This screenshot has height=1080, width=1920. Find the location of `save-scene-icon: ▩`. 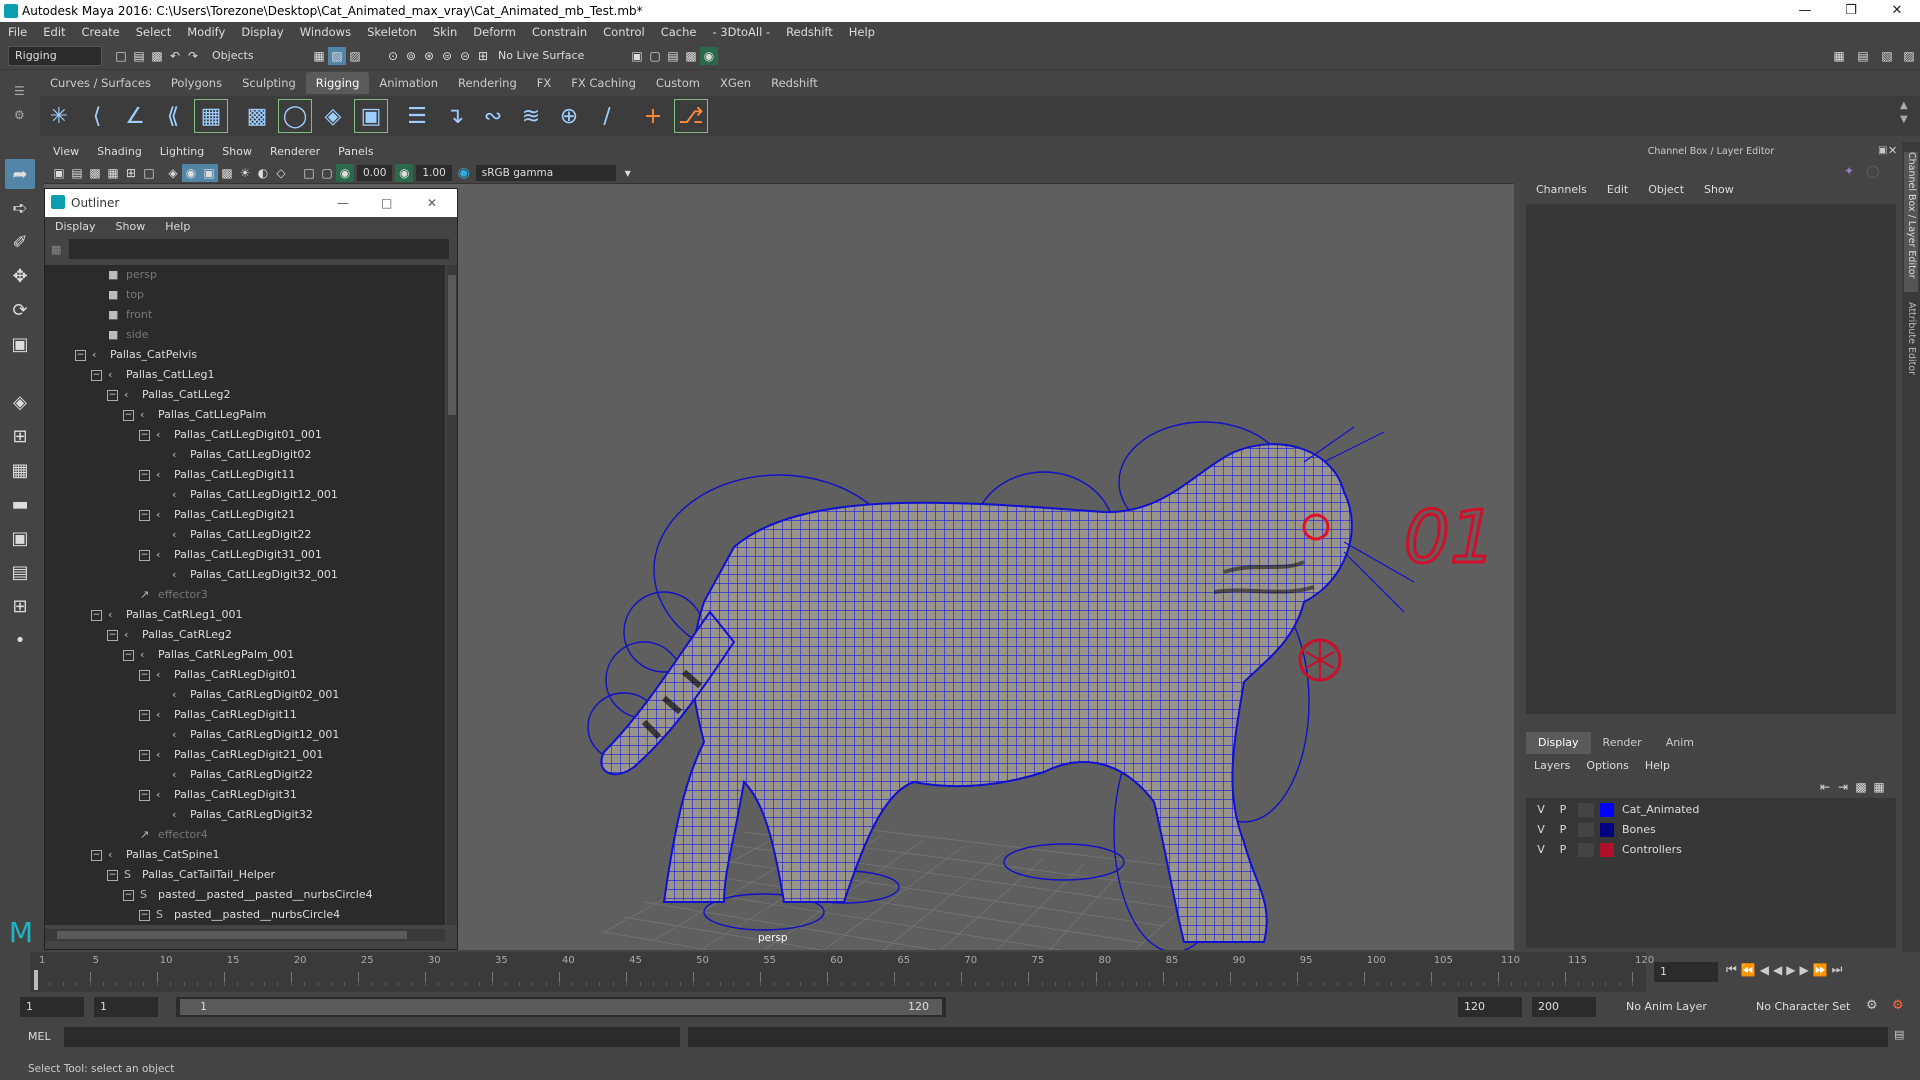

save-scene-icon: ▩ is located at coordinates (157, 56).